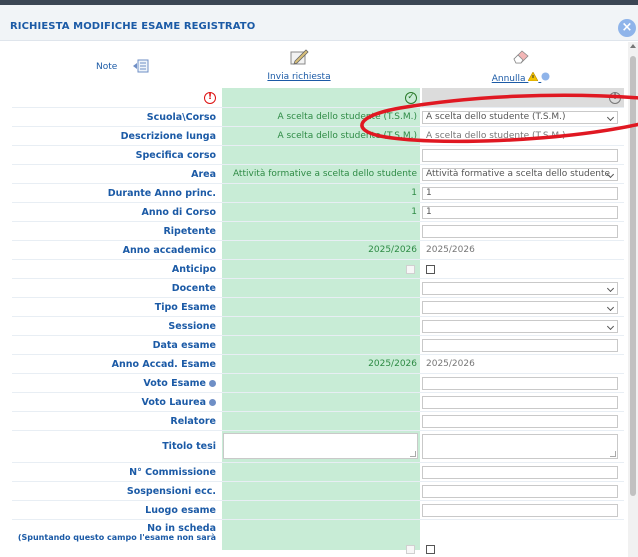 The height and width of the screenshot is (557, 638). Describe the element at coordinates (521, 66) in the screenshot. I see `cancel-button: Annulla` at that location.